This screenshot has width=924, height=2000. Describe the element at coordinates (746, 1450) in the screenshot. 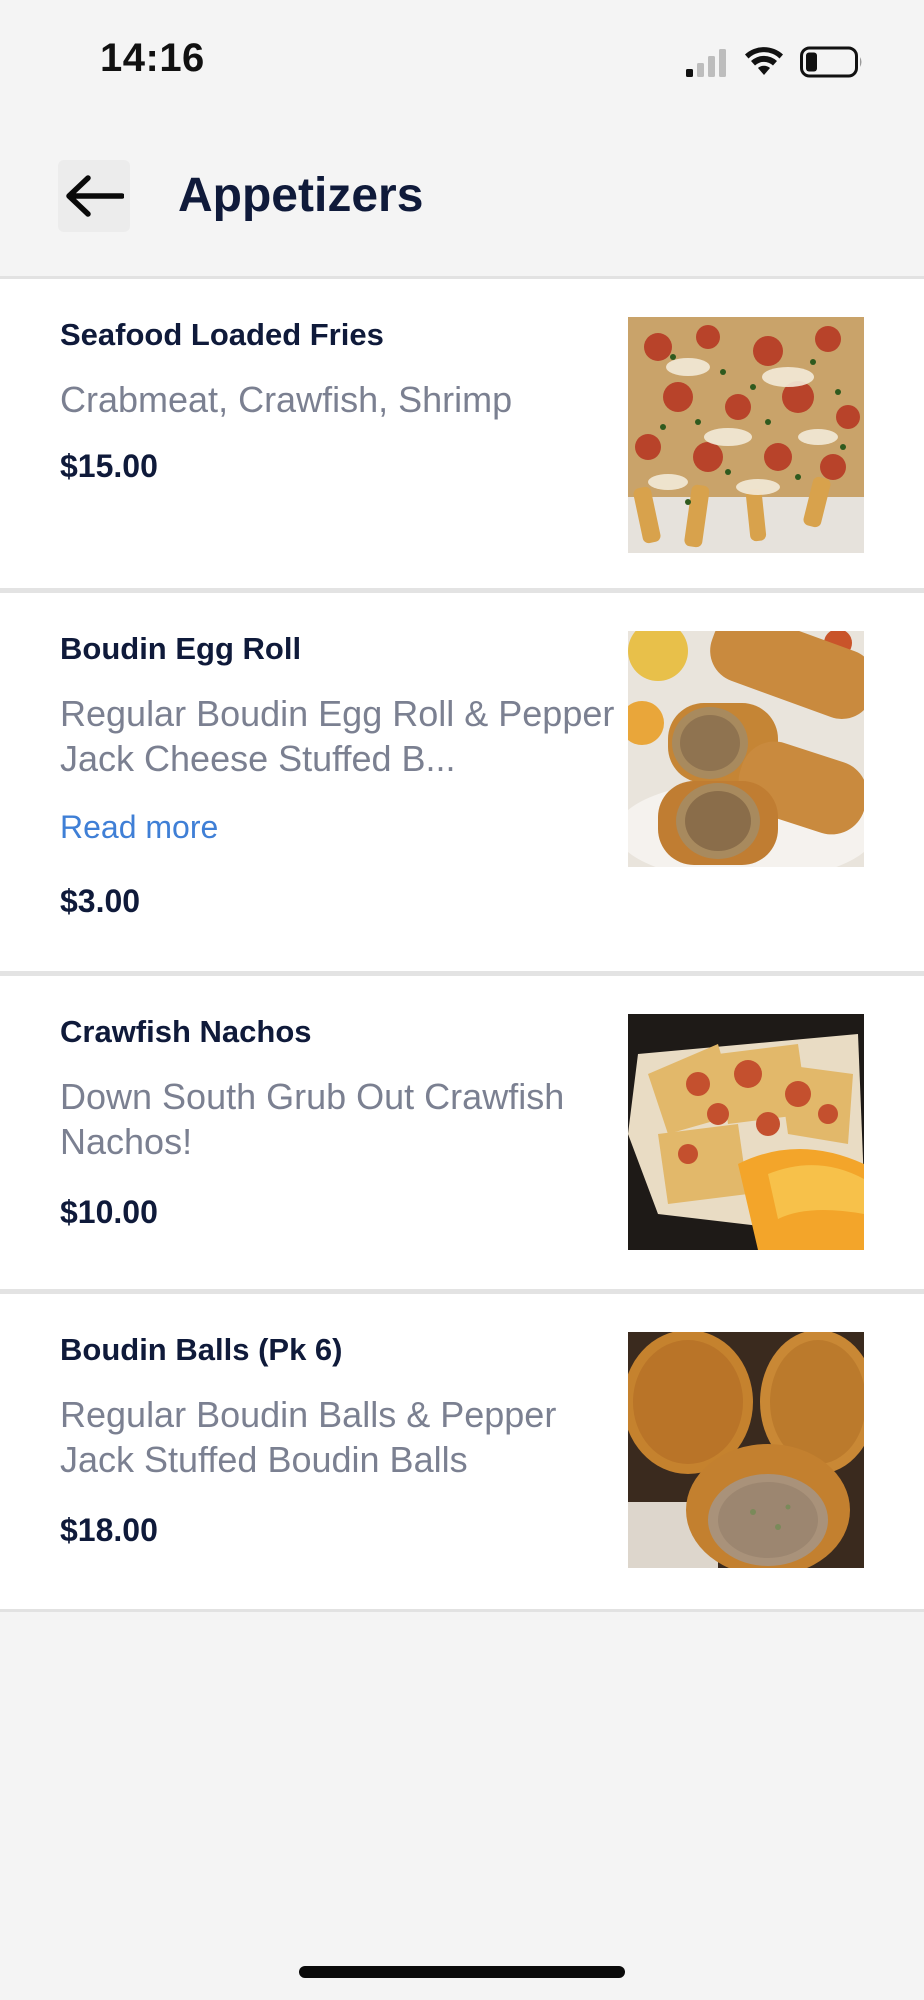

I see `boudin-balls-image` at that location.